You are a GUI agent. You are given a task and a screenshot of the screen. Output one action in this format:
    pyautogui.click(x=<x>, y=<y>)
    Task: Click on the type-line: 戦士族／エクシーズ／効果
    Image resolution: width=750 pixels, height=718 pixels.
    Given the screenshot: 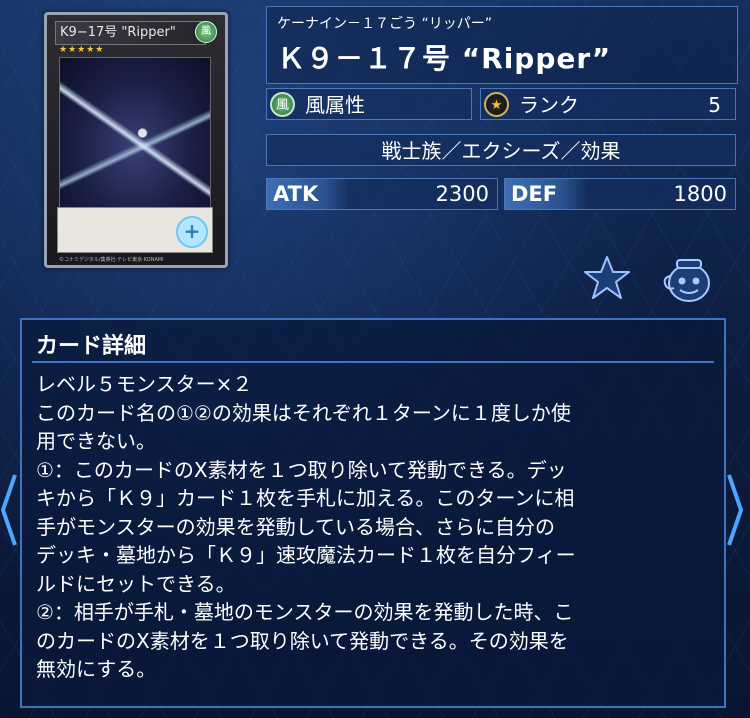 What is the action you would take?
    pyautogui.click(x=501, y=151)
    